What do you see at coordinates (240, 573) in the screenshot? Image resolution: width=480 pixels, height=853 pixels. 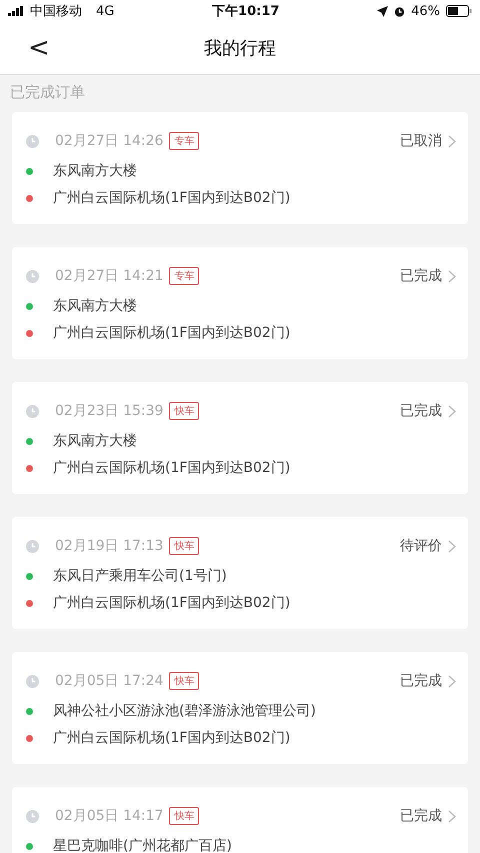 I see `trip-card: 02月19日 17:13 快车 待评价 东风日产乘用车公司(1号门) 广州白云国际机场(1F国内到达B02门)` at bounding box center [240, 573].